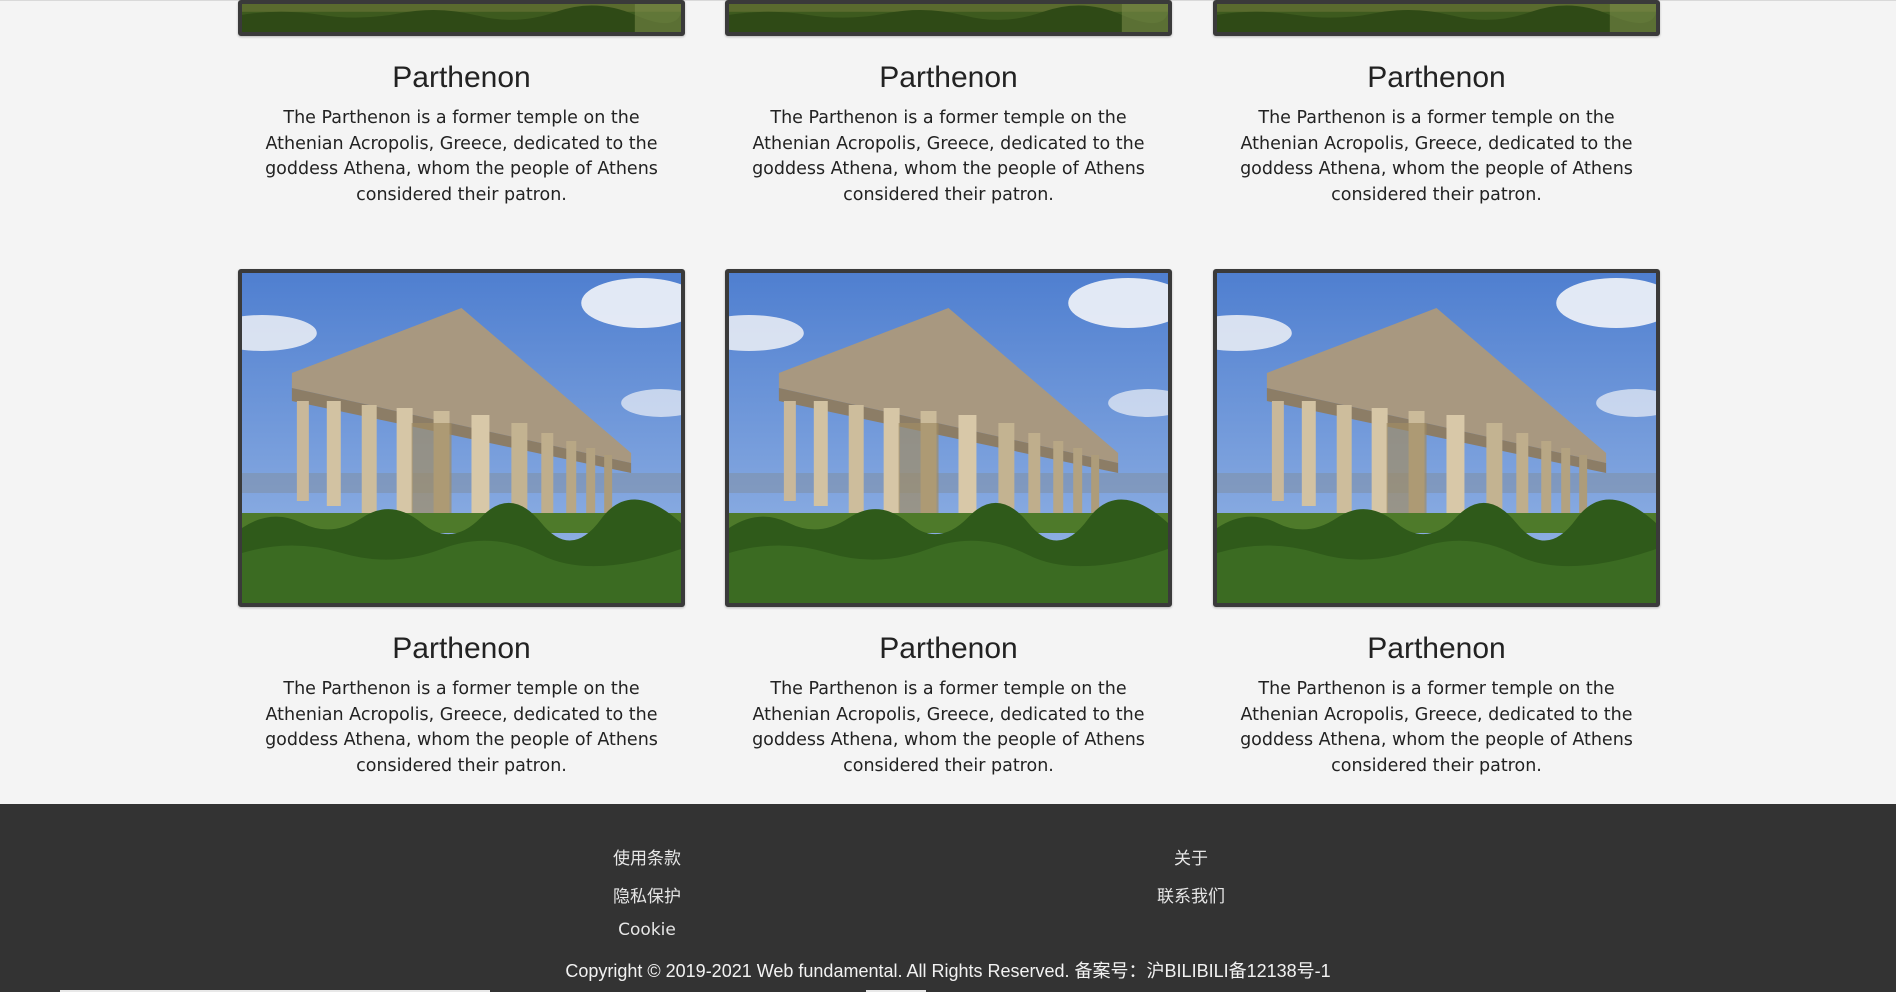 This screenshot has height=992, width=1896. Describe the element at coordinates (1191, 856) in the screenshot. I see `footer-link-about: 关于` at that location.